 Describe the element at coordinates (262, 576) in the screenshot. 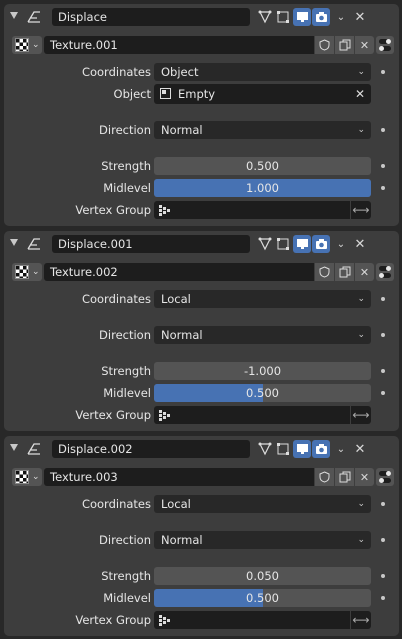

I see `strength-field: 0.050` at that location.